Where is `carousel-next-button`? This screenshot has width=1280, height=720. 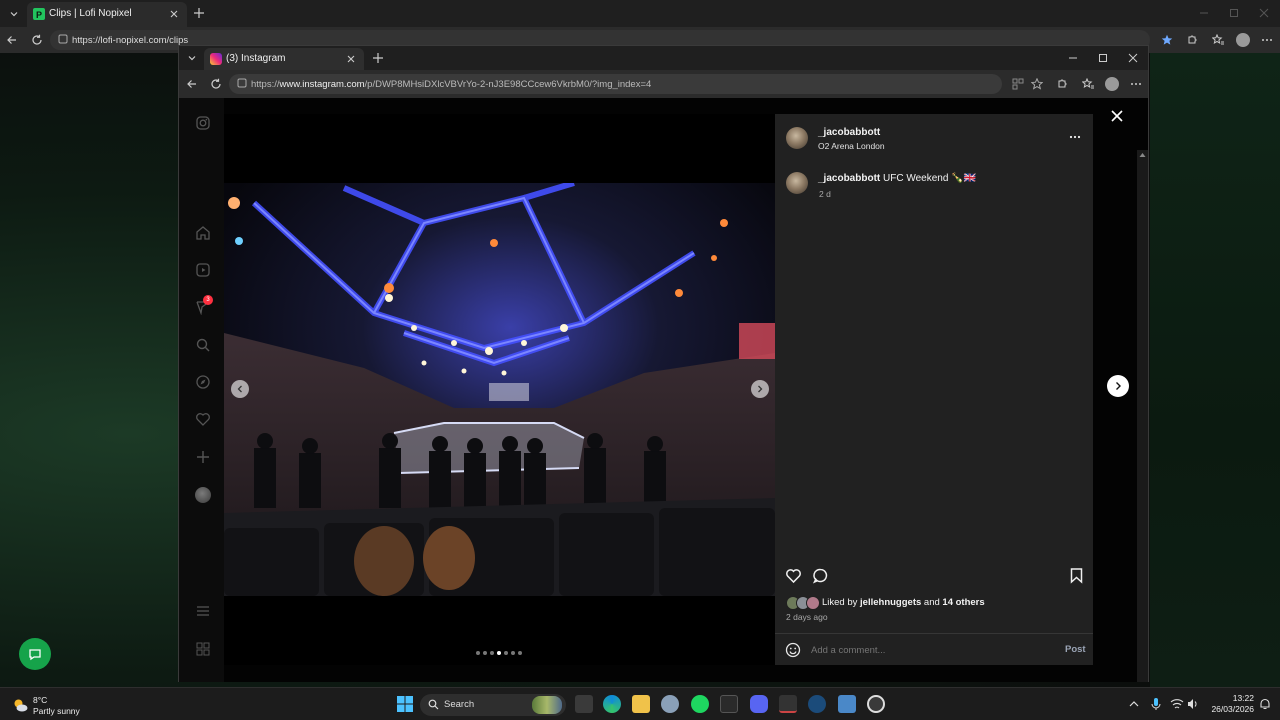
carousel-next-button is located at coordinates (760, 389).